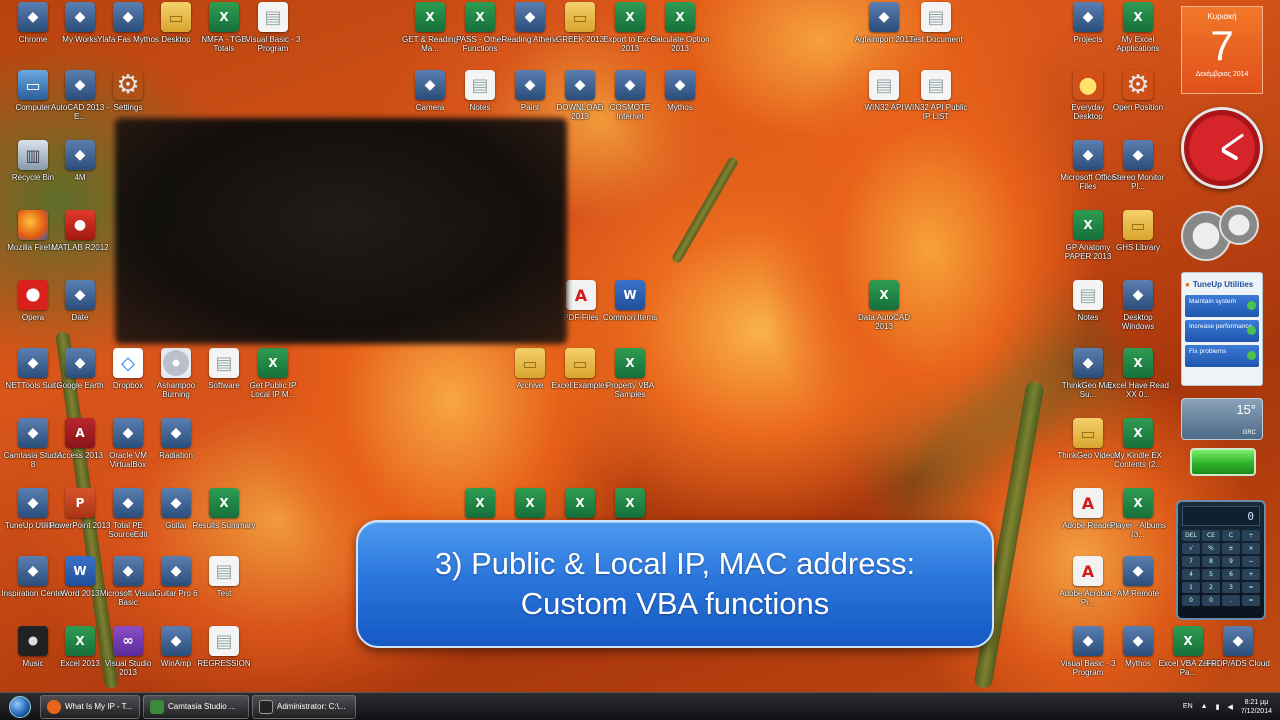  I want to click on calc-key: 4, so click(1191, 574).